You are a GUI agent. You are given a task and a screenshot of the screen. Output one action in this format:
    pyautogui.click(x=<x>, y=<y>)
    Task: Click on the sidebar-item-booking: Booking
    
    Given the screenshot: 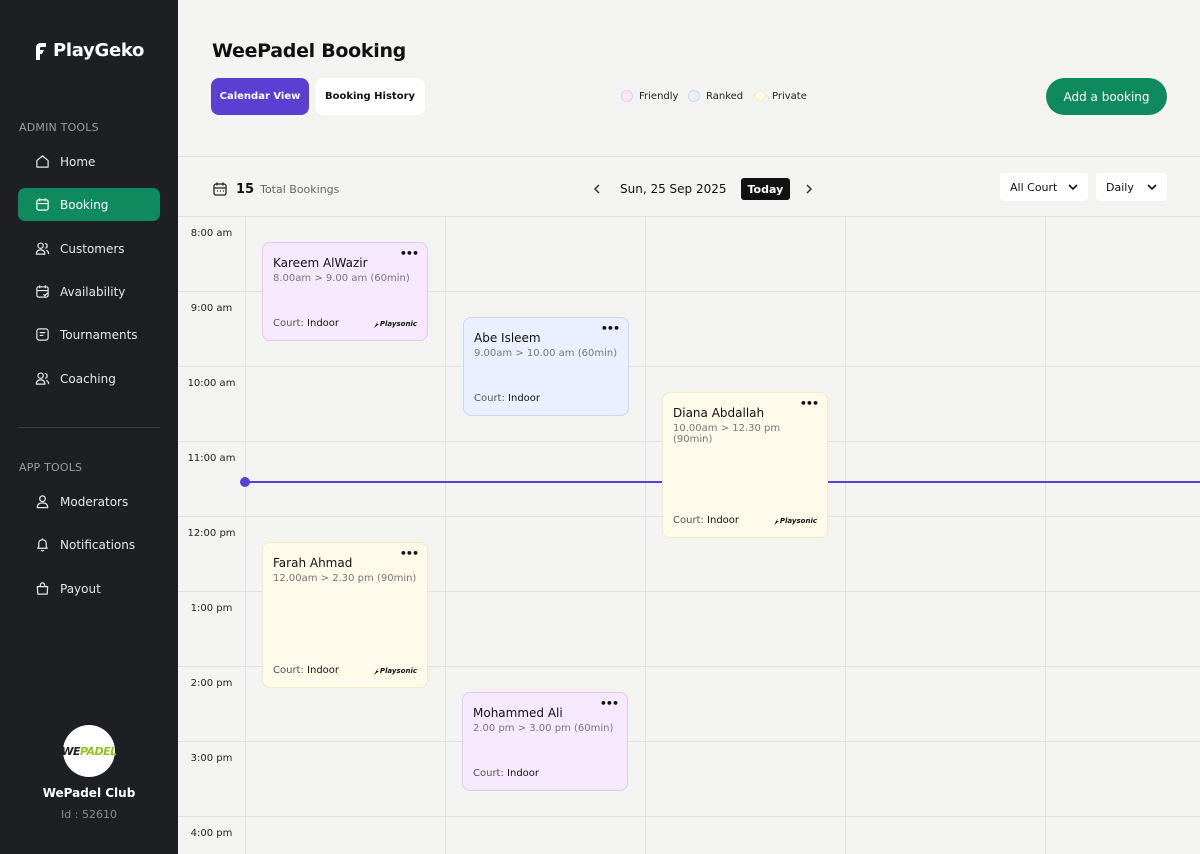 What is the action you would take?
    pyautogui.click(x=89, y=204)
    